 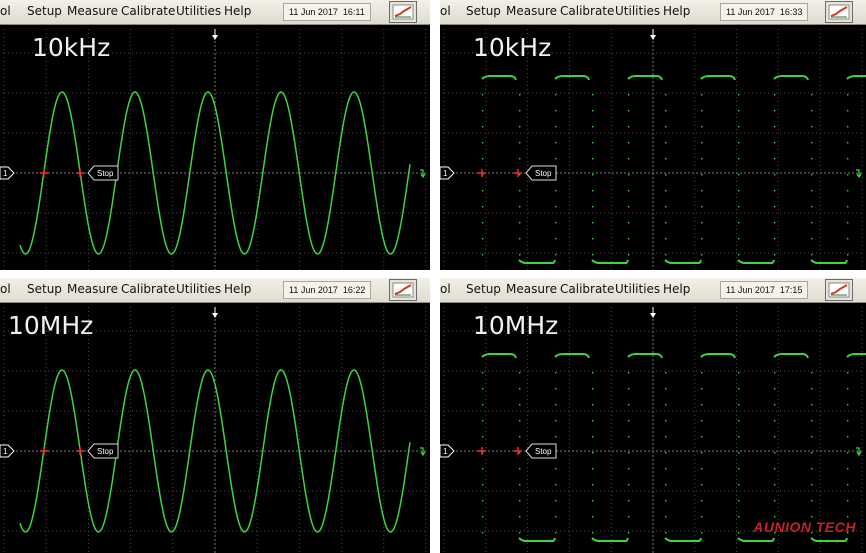 What do you see at coordinates (105, 173) in the screenshot?
I see `stop-label: Stop` at bounding box center [105, 173].